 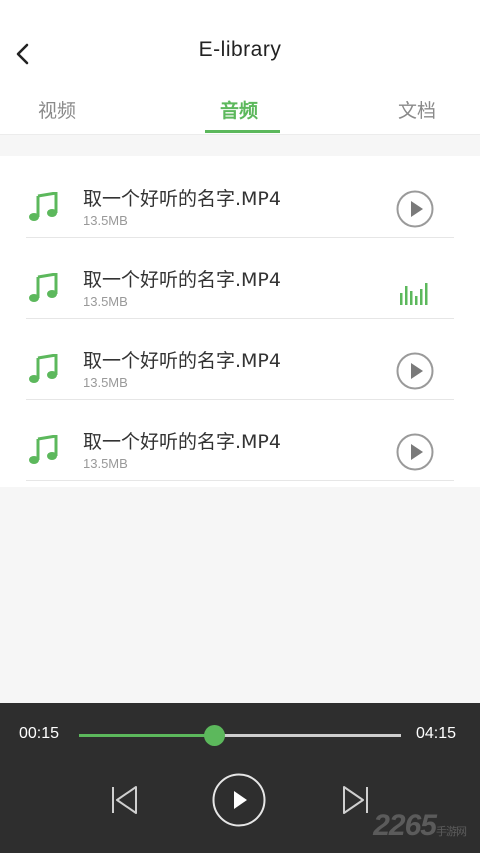 What do you see at coordinates (125, 800) in the screenshot?
I see `previous-icon` at bounding box center [125, 800].